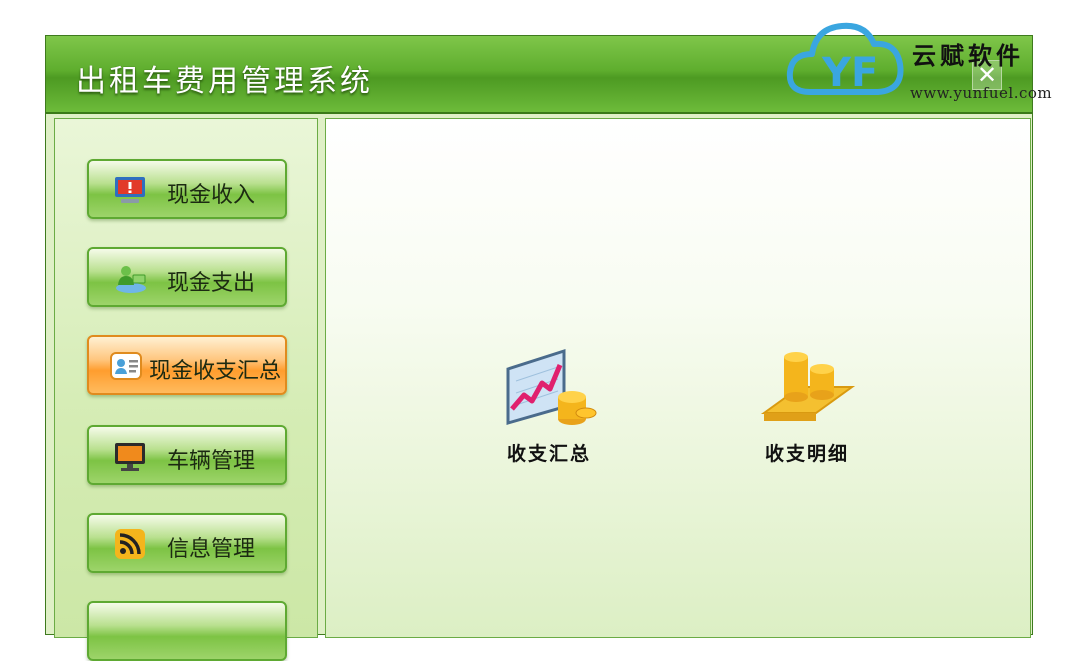 Image resolution: width=1080 pixels, height=661 pixels. Describe the element at coordinates (981, 93) in the screenshot. I see `watermark-url: www.yunfuel.com` at that location.